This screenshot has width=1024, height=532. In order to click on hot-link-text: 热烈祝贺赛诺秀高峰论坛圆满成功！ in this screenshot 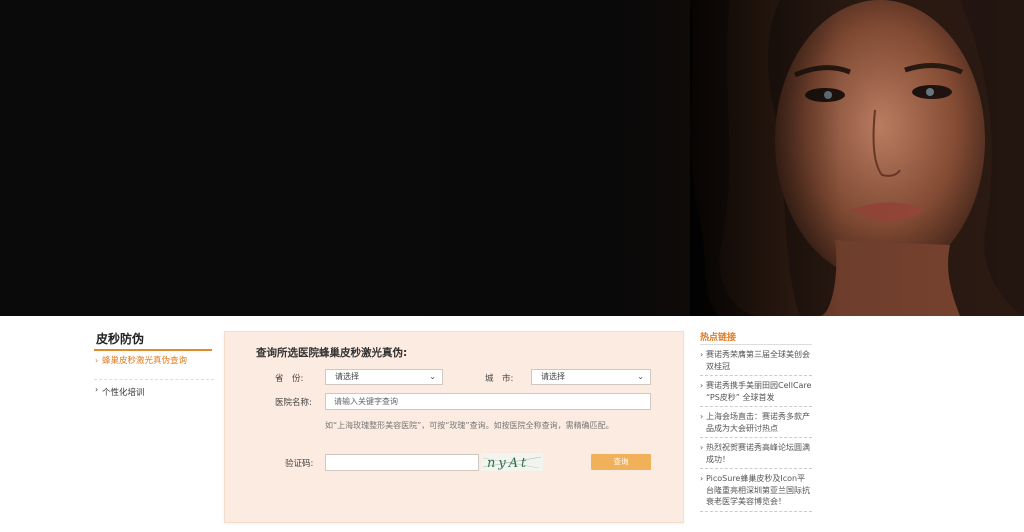, I will do `click(758, 453)`.